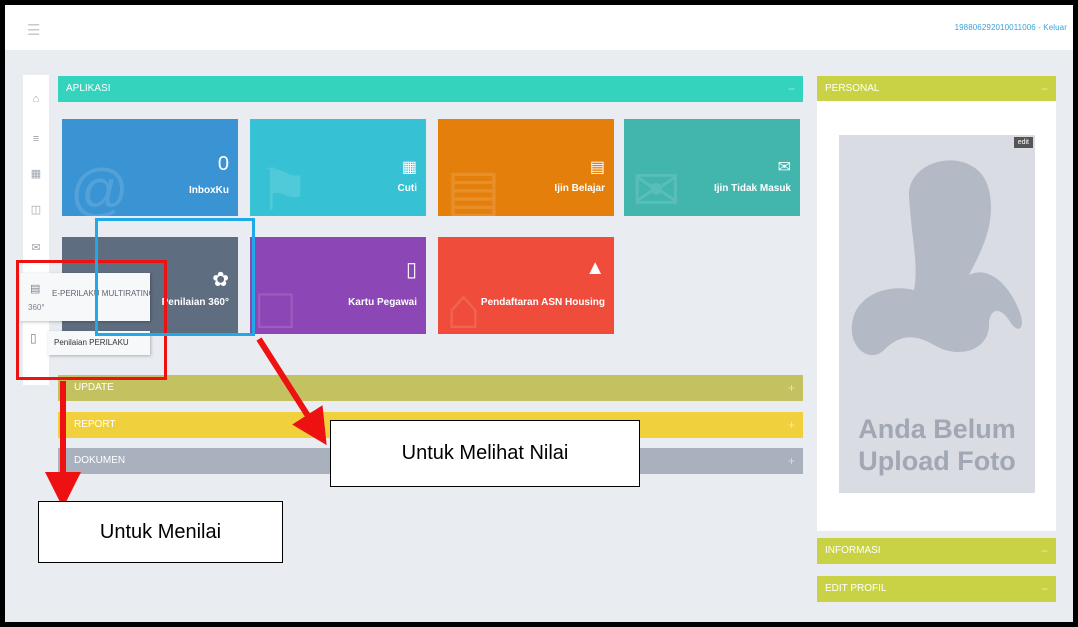  Describe the element at coordinates (94, 387) in the screenshot. I see `update-title: UPDATE` at that location.